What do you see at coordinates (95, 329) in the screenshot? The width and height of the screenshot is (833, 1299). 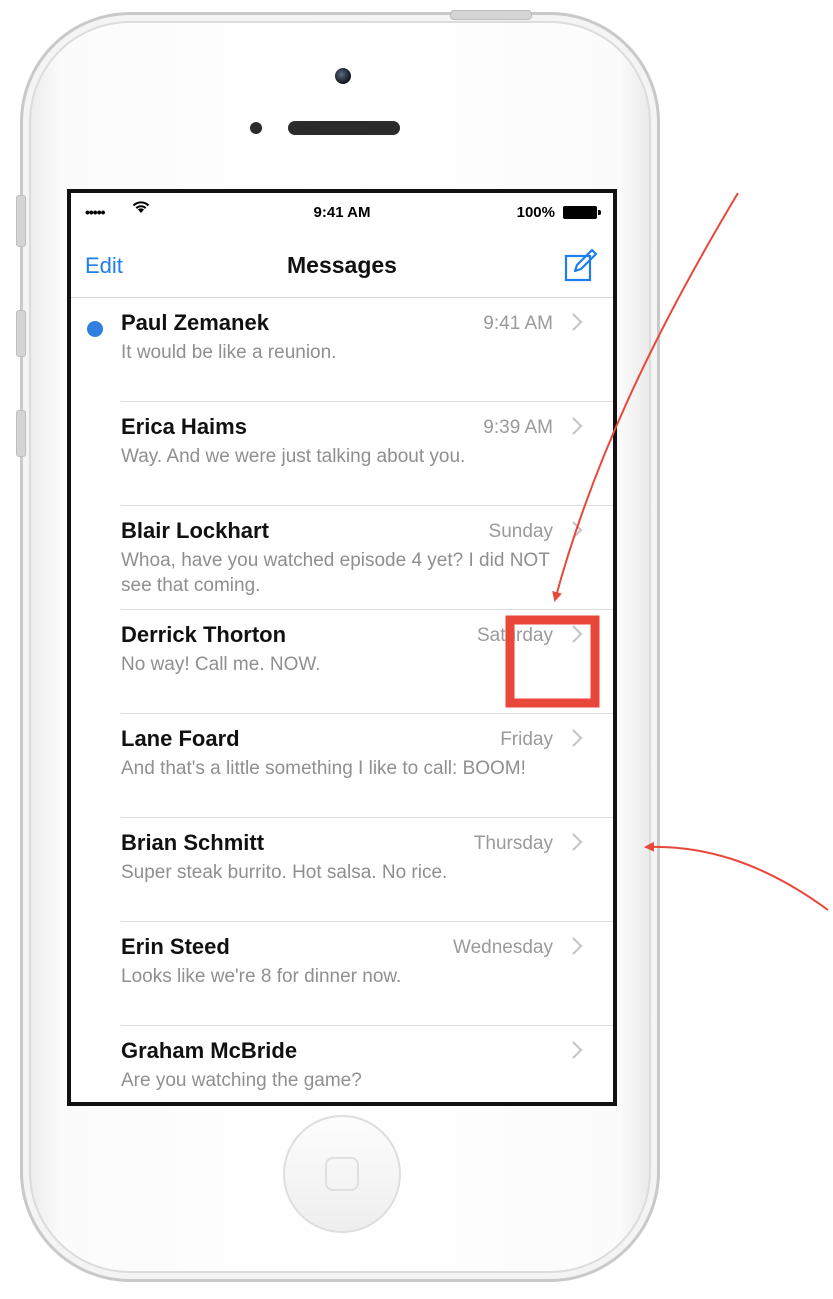 I see `unread-indicator` at bounding box center [95, 329].